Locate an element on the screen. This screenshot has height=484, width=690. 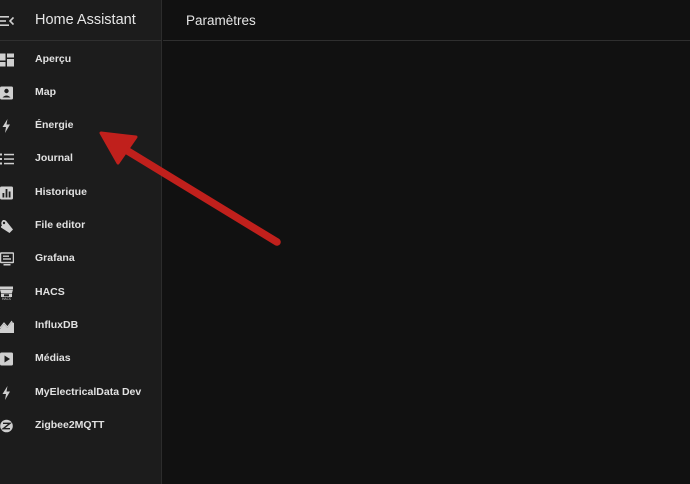
sidebar-item-zigbee2mqtt: Zigbee2MQTT is located at coordinates (80, 426).